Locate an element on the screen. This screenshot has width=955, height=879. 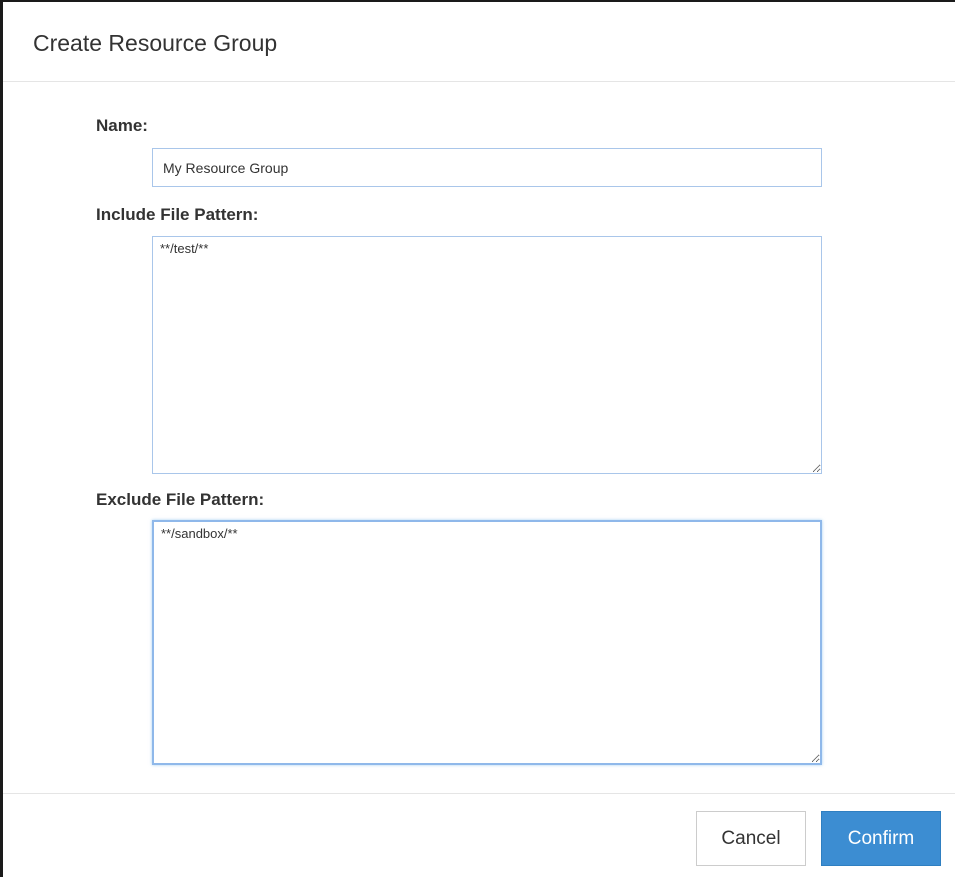
cancel-button: Cancel is located at coordinates (751, 838).